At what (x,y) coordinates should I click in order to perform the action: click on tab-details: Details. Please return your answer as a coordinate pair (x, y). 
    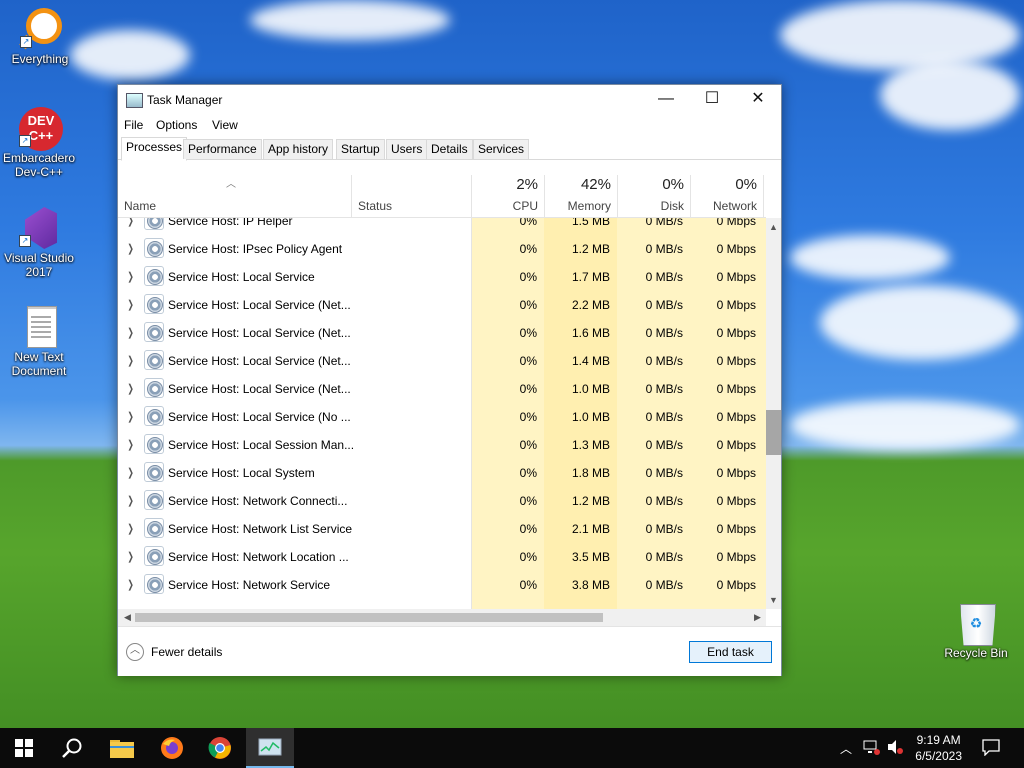
    Looking at the image, I should click on (449, 149).